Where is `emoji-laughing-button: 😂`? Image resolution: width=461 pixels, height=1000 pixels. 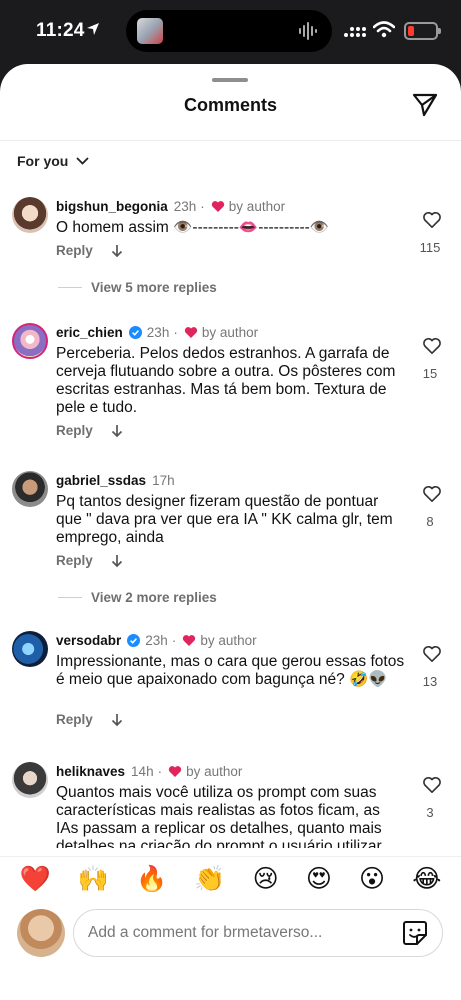 emoji-laughing-button: 😂 is located at coordinates (426, 879).